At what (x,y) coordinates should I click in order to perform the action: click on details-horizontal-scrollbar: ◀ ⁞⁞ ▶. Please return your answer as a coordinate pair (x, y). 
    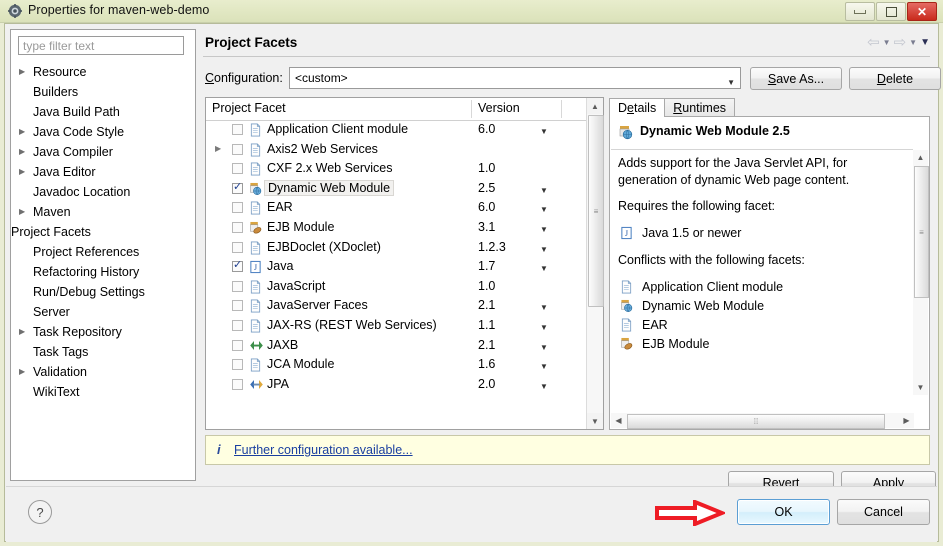
    Looking at the image, I should click on (762, 421).